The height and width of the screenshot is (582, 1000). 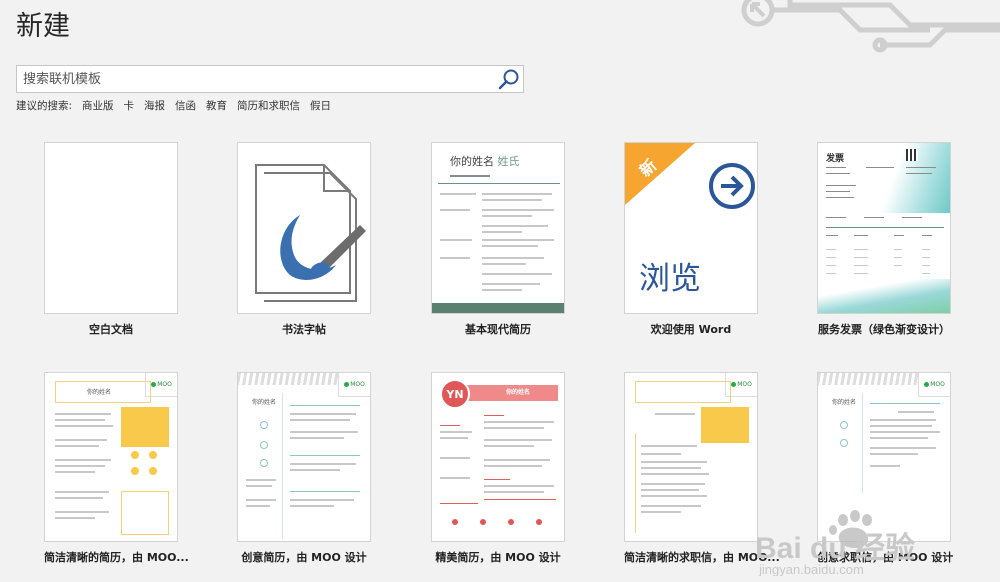 I want to click on moo-leaf-icon, so click(x=734, y=384).